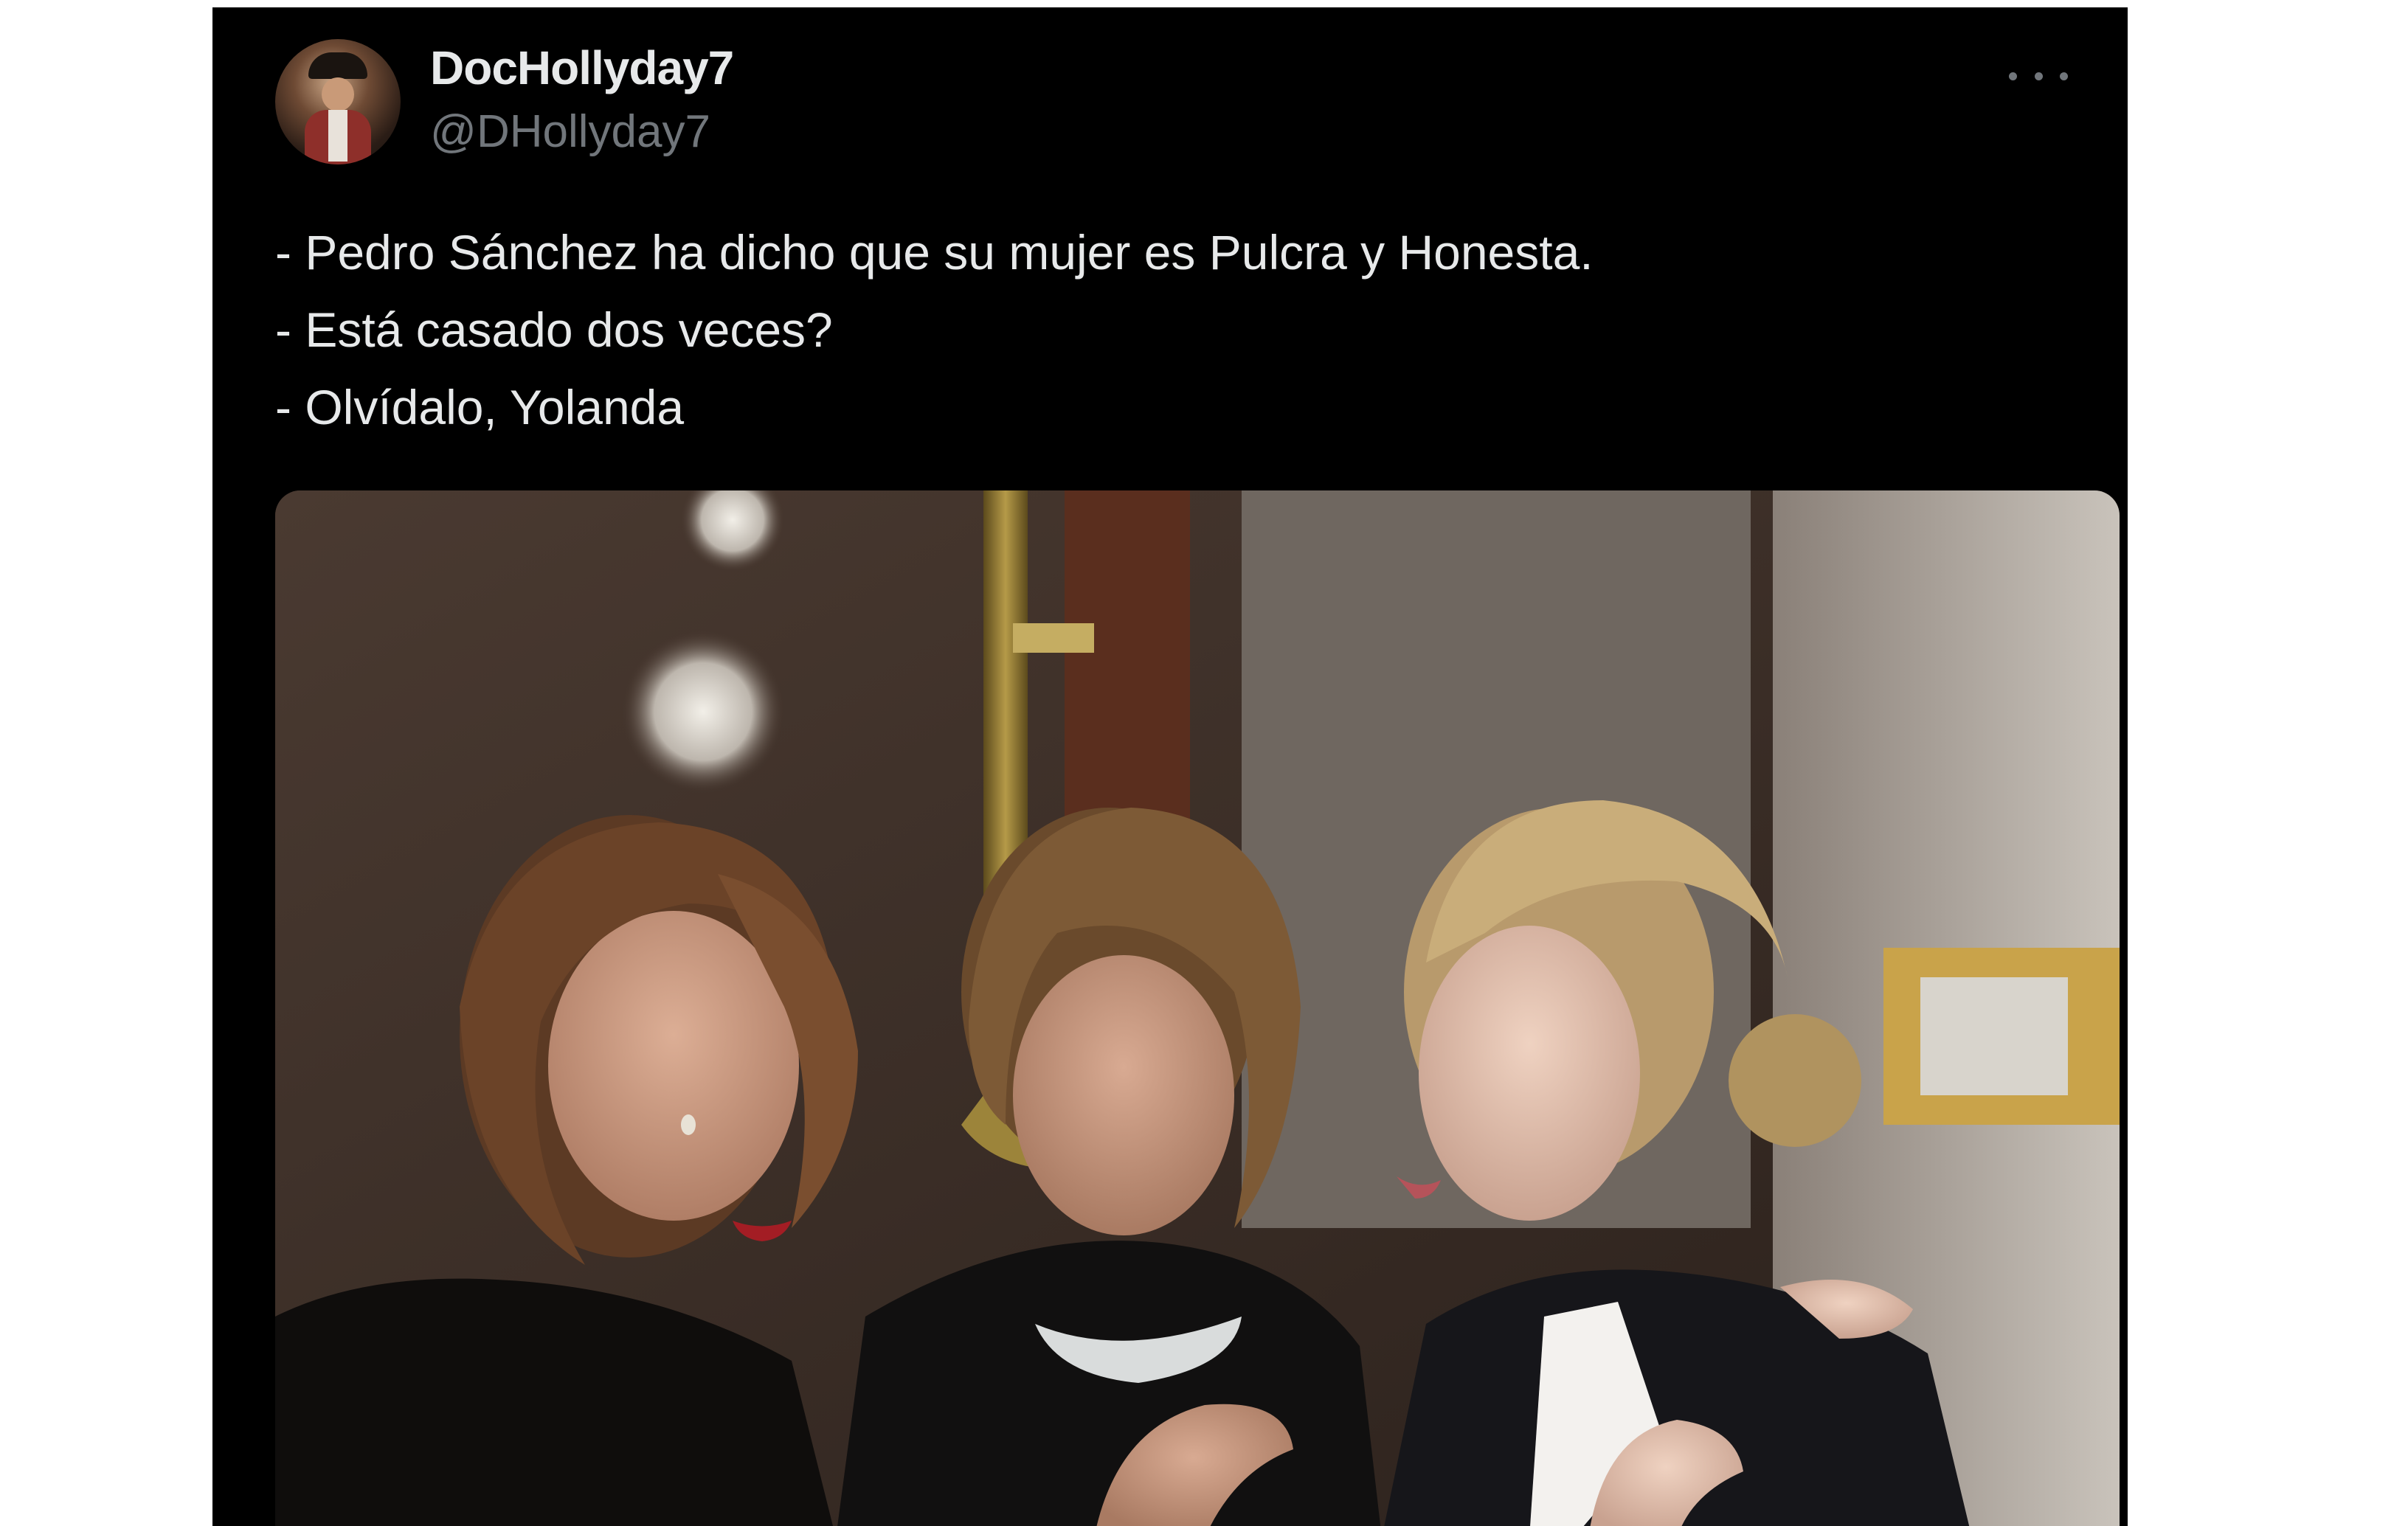 The image size is (2408, 1526). I want to click on author-handle: @DHollyday7, so click(570, 131).